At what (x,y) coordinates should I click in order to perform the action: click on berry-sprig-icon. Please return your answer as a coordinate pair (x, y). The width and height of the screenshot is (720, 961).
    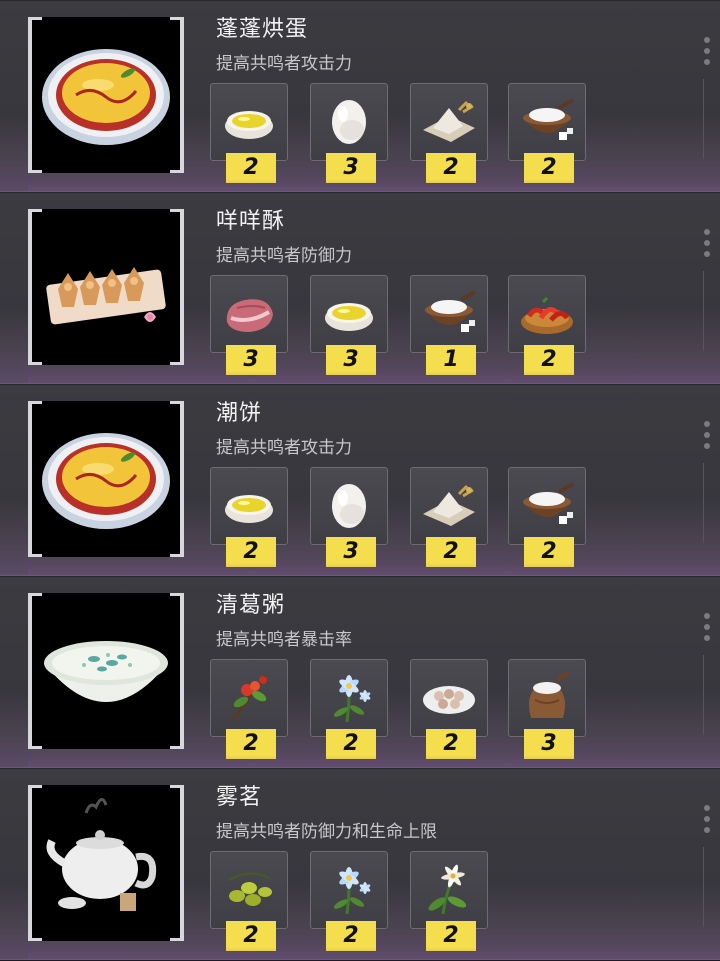
    Looking at the image, I should click on (249, 698).